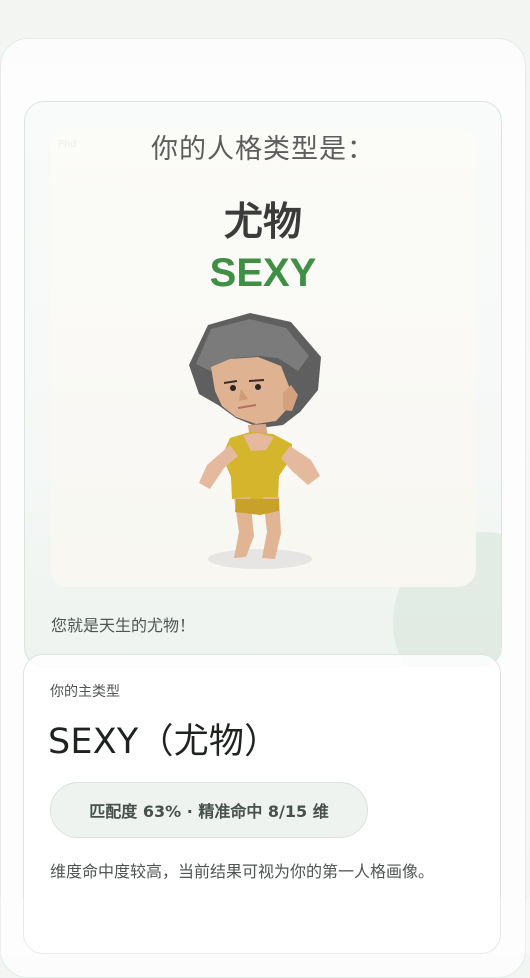  What do you see at coordinates (262, 222) in the screenshot?
I see `personality-type-cn: 尤物` at bounding box center [262, 222].